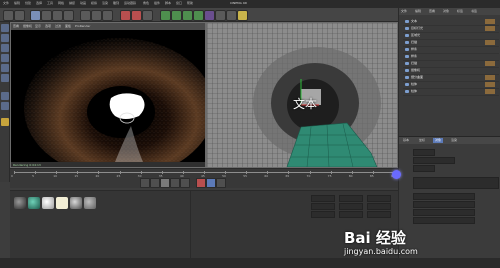 The width and height of the screenshot is (500, 268). Describe the element at coordinates (35, 15) in the screenshot. I see `select-icon` at that location.